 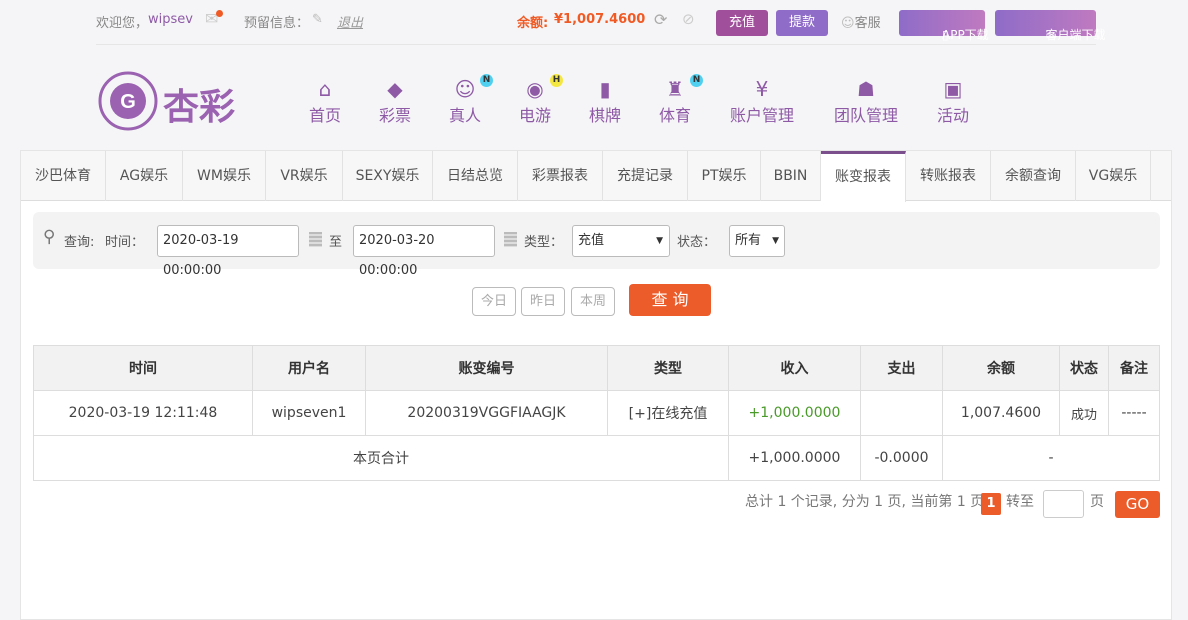 What do you see at coordinates (1063, 504) in the screenshot?
I see `page-number-input` at bounding box center [1063, 504].